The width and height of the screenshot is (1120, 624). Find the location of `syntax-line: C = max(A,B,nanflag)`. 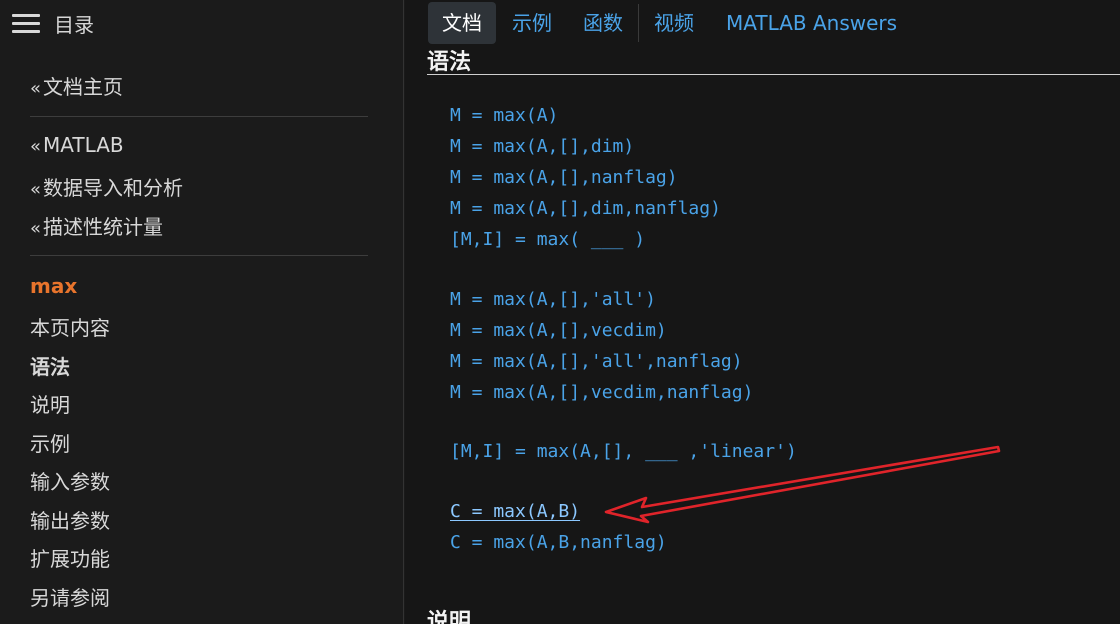

syntax-line: C = max(A,B,nanflag) is located at coordinates (558, 542).